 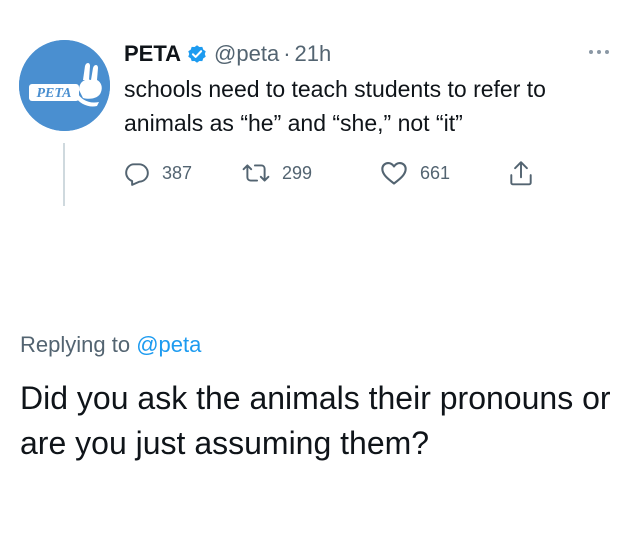 I want to click on peta-logo: PETA, so click(x=64, y=85).